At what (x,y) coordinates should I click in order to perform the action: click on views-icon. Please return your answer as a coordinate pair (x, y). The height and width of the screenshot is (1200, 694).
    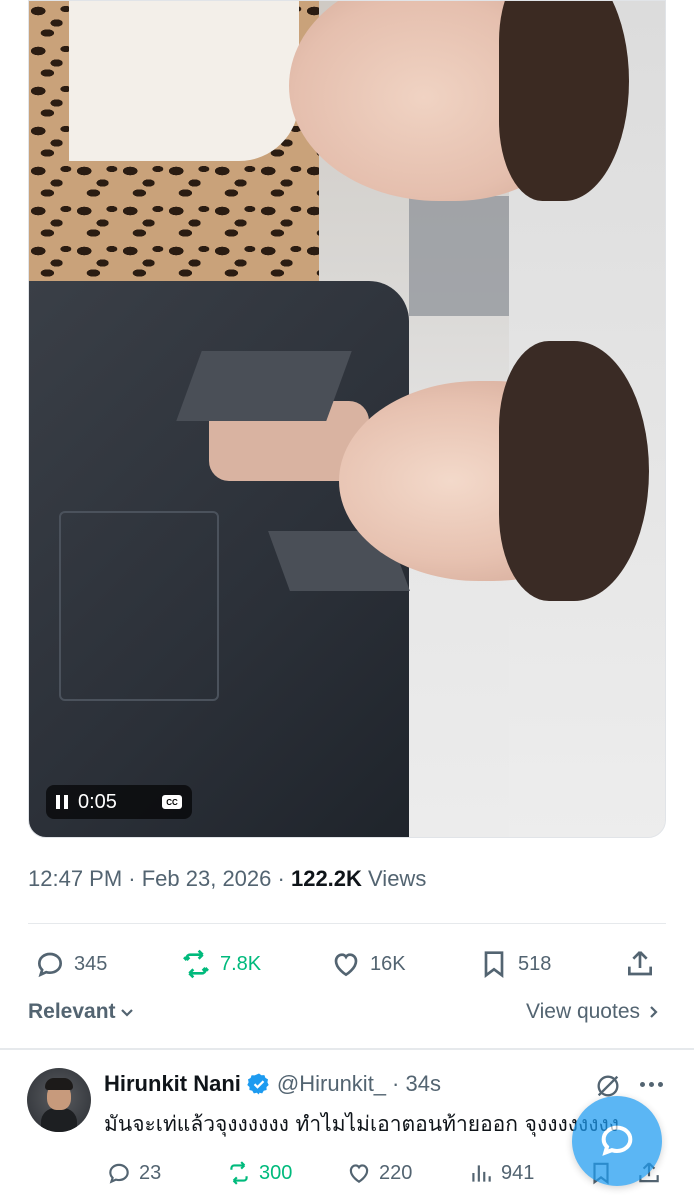
    Looking at the image, I should click on (481, 1173).